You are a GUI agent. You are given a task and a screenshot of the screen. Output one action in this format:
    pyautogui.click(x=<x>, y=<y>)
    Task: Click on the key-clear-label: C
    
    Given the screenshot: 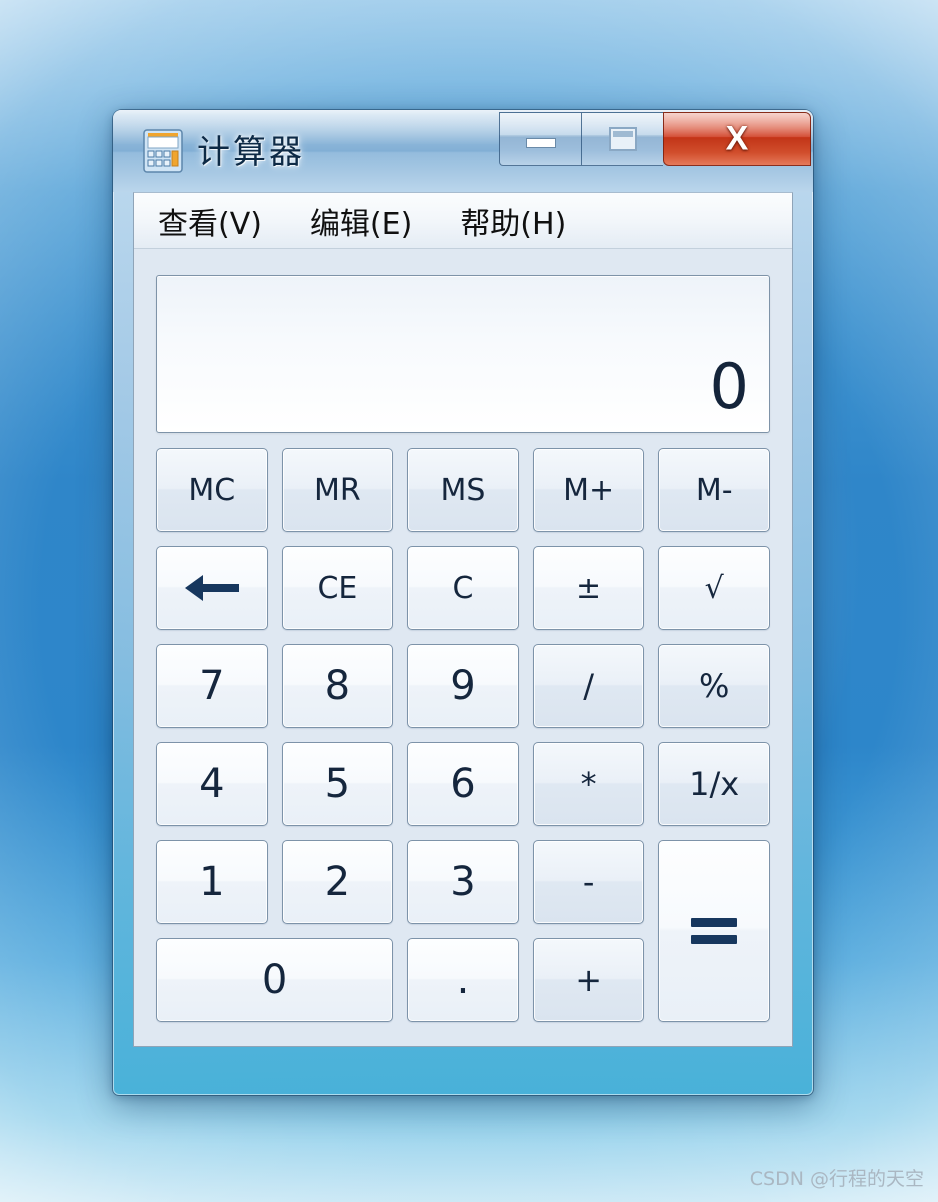 What is the action you would take?
    pyautogui.click(x=463, y=588)
    